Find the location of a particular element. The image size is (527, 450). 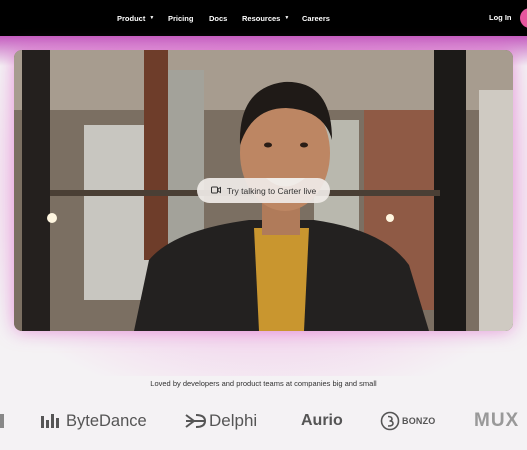

aurio-logo-text: Aurio is located at coordinates (322, 420).